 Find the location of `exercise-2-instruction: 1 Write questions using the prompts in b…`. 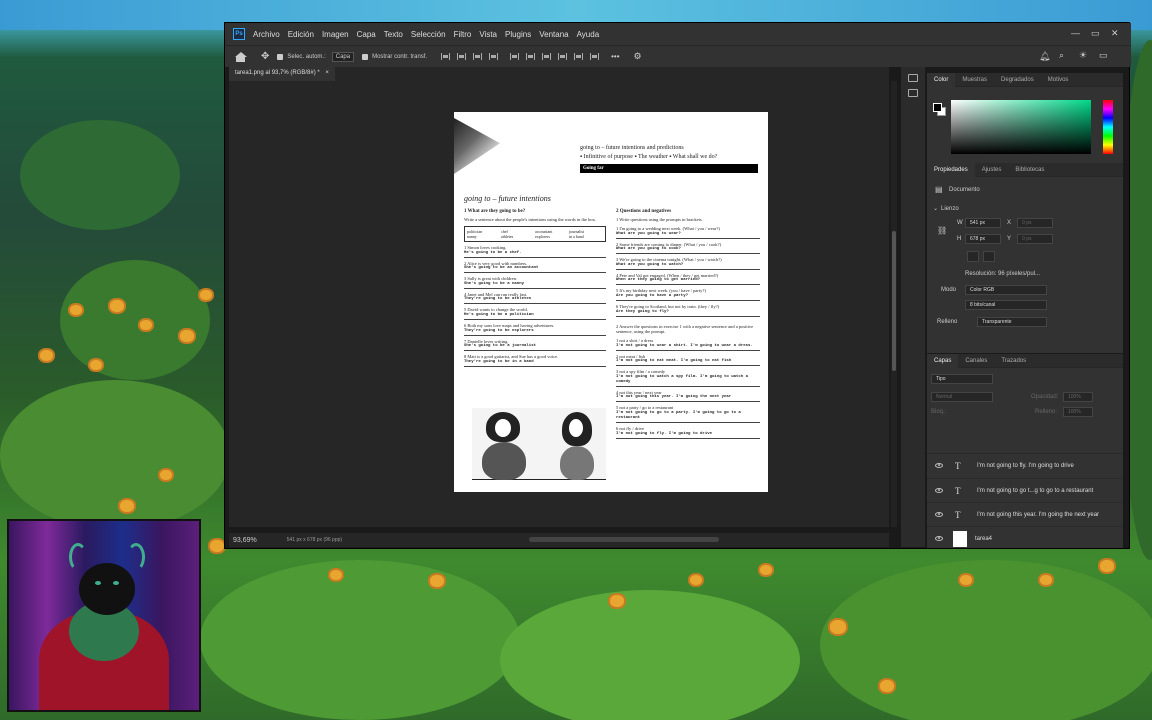

exercise-2-instruction: 1 Write questions using the prompts in b… is located at coordinates (659, 220).